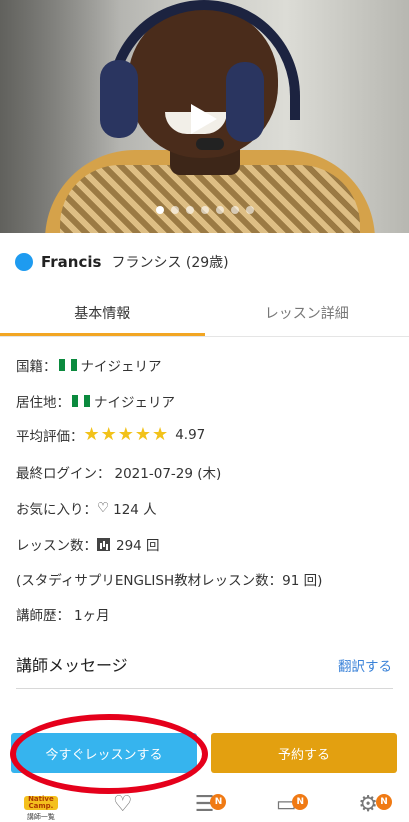 The image size is (409, 822). I want to click on book-button: 予約する, so click(304, 753).